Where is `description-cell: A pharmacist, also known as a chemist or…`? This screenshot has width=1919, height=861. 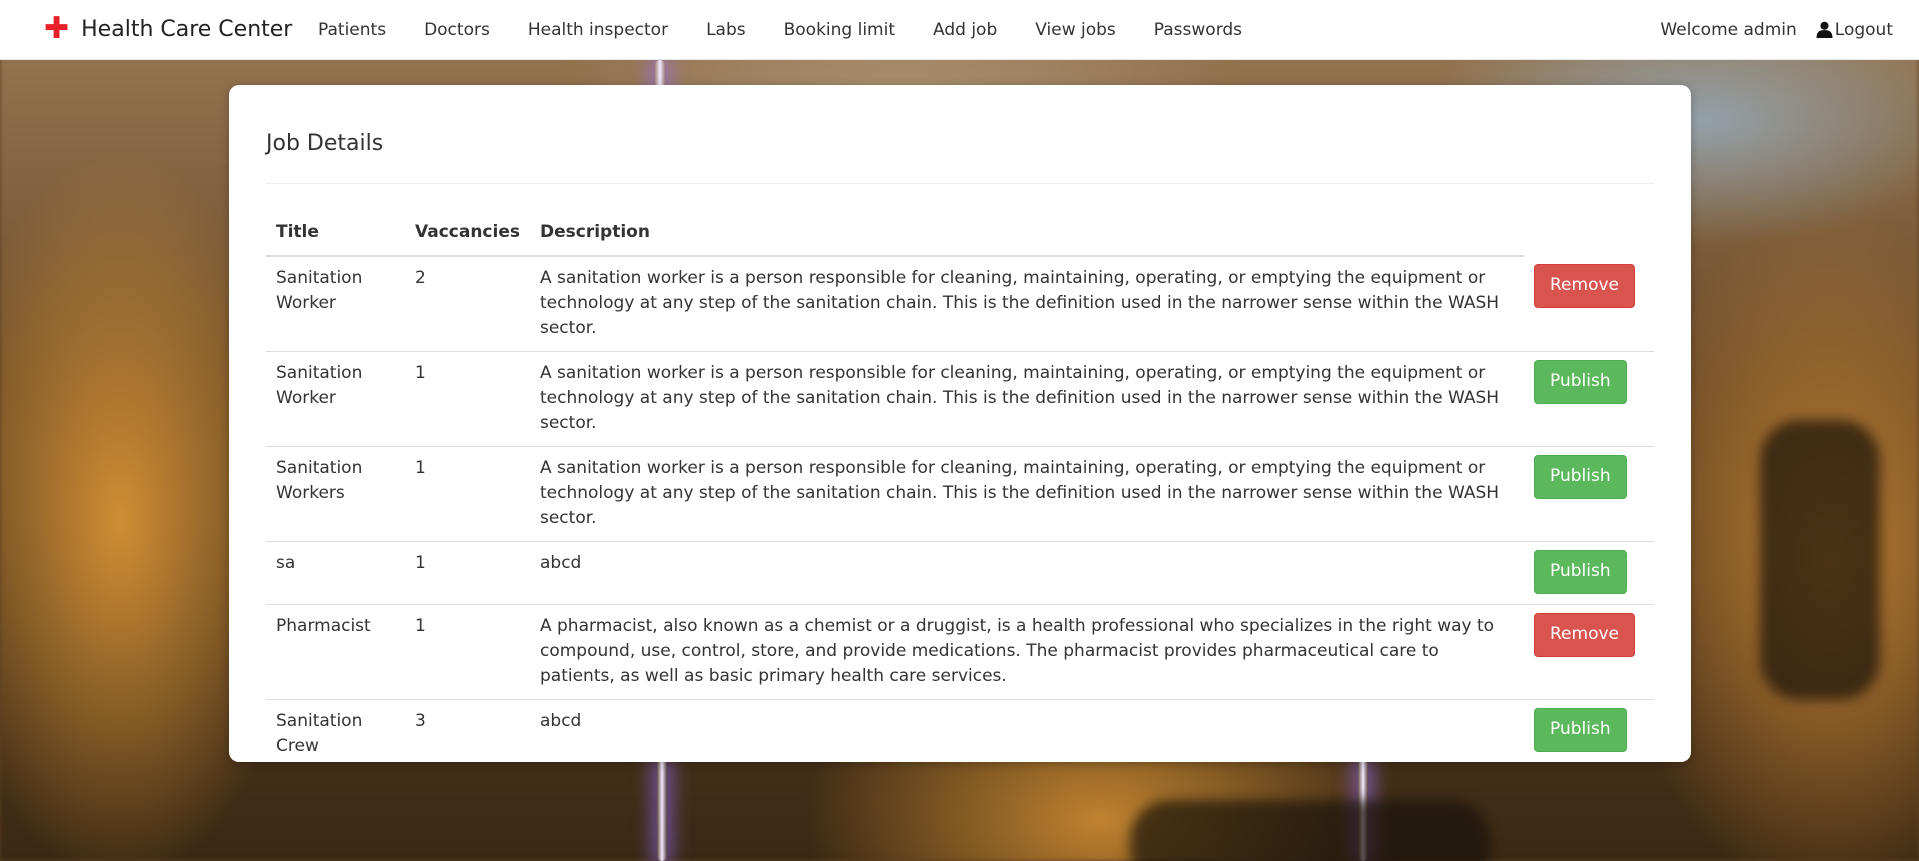 description-cell: A pharmacist, also known as a chemist or… is located at coordinates (1026, 652).